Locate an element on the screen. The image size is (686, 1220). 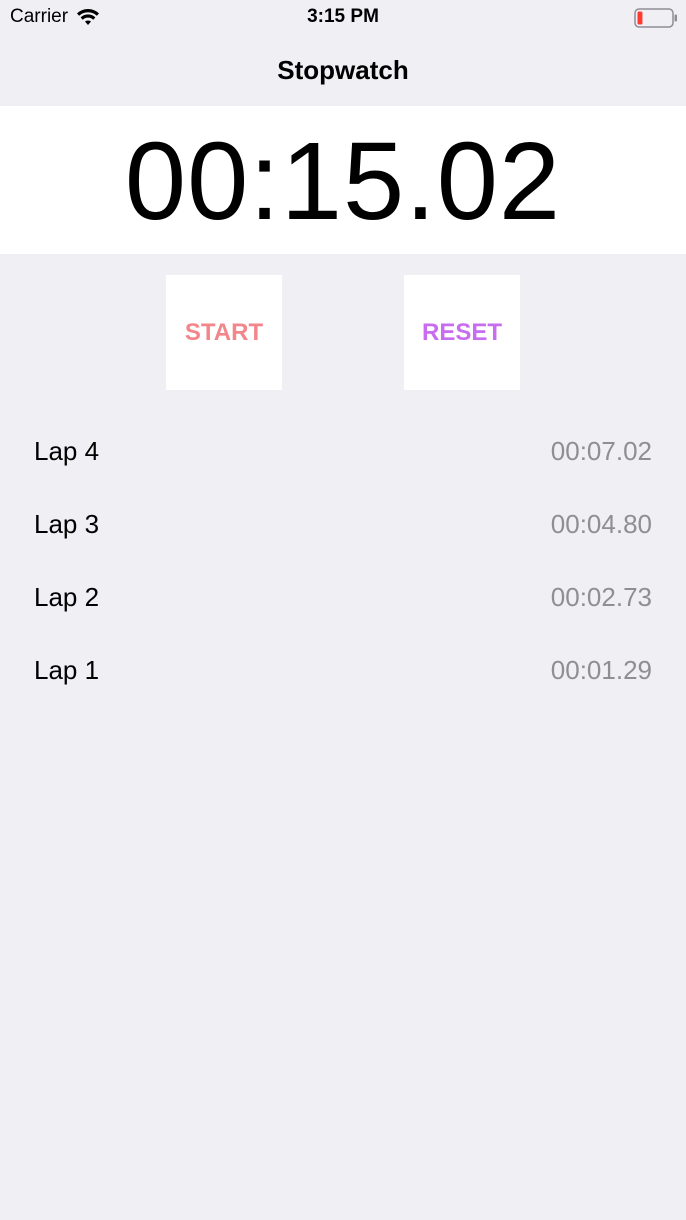
lap-time: 00:04.80 is located at coordinates (601, 524).